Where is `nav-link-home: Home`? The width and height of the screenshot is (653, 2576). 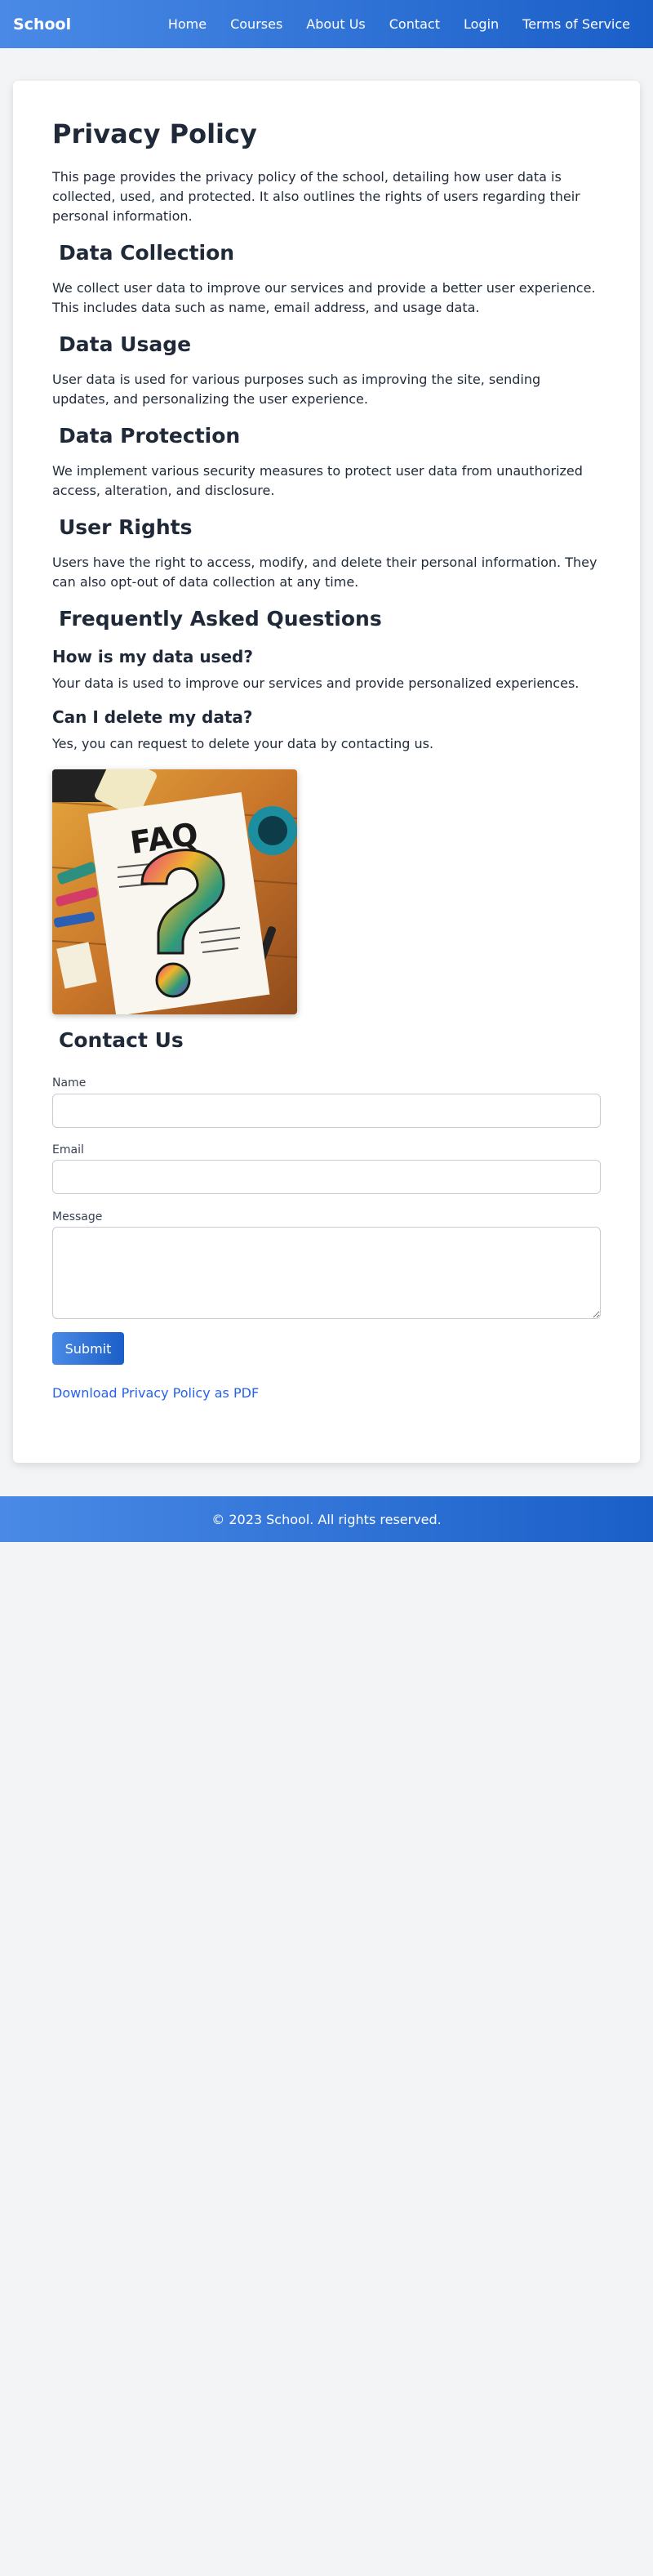 nav-link-home: Home is located at coordinates (187, 24).